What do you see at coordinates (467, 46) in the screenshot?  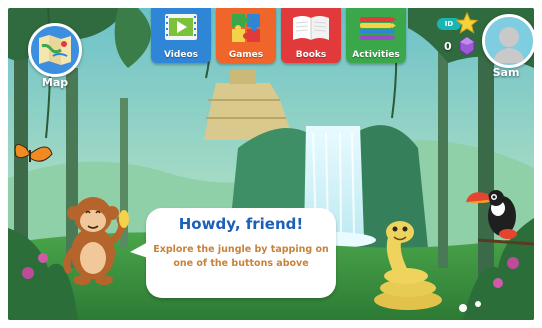 I see `gem-icon` at bounding box center [467, 46].